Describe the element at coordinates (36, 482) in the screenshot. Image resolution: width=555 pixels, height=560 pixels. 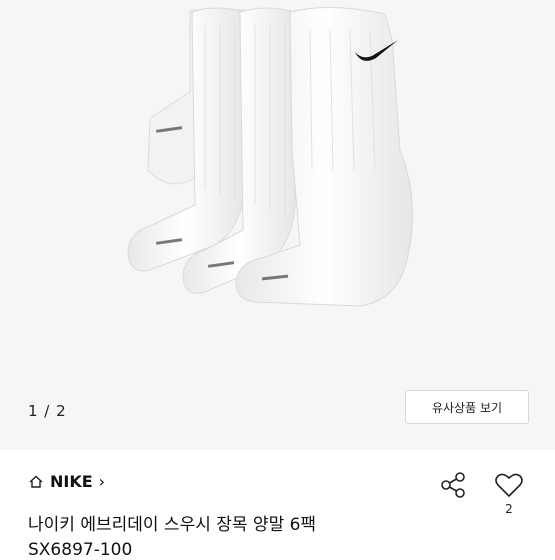
I see `home-icon` at that location.